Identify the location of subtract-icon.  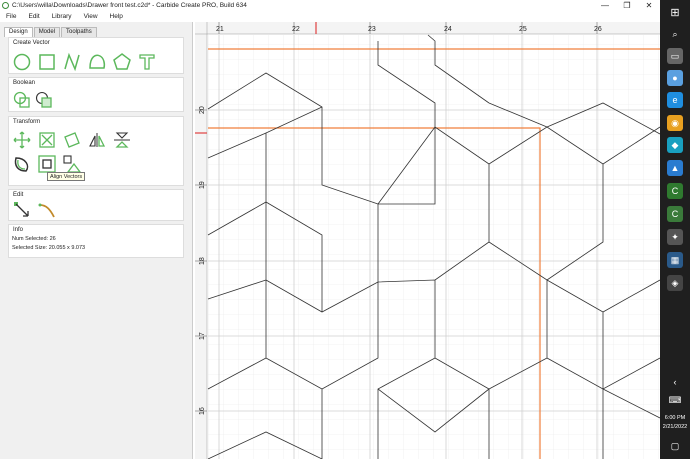
(43, 99).